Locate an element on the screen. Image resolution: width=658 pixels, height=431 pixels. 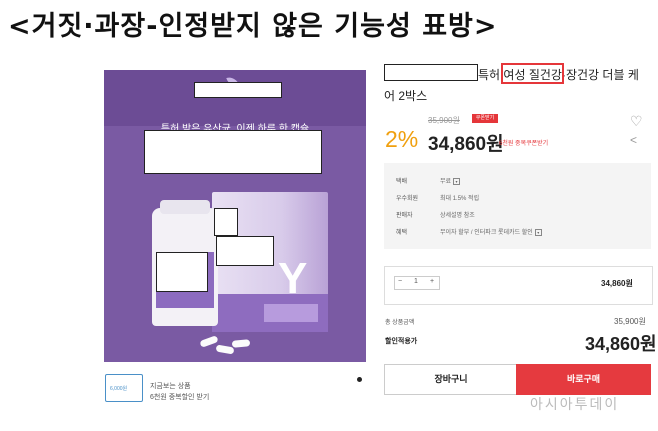
plus-button: + is located at coordinates (432, 281).